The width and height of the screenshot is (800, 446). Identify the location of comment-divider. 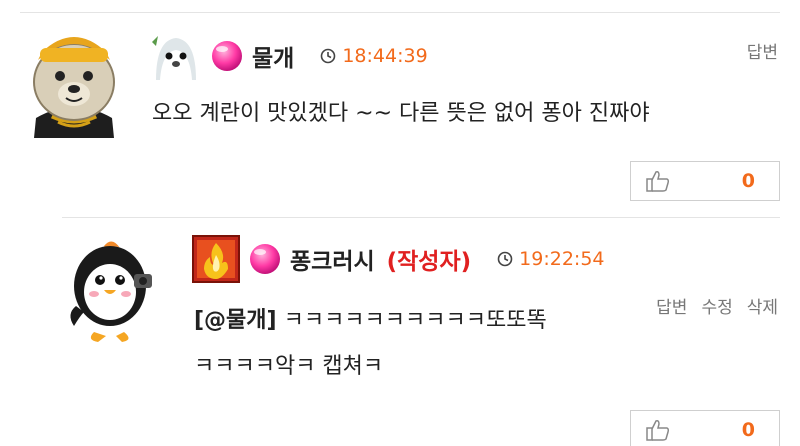
(421, 217).